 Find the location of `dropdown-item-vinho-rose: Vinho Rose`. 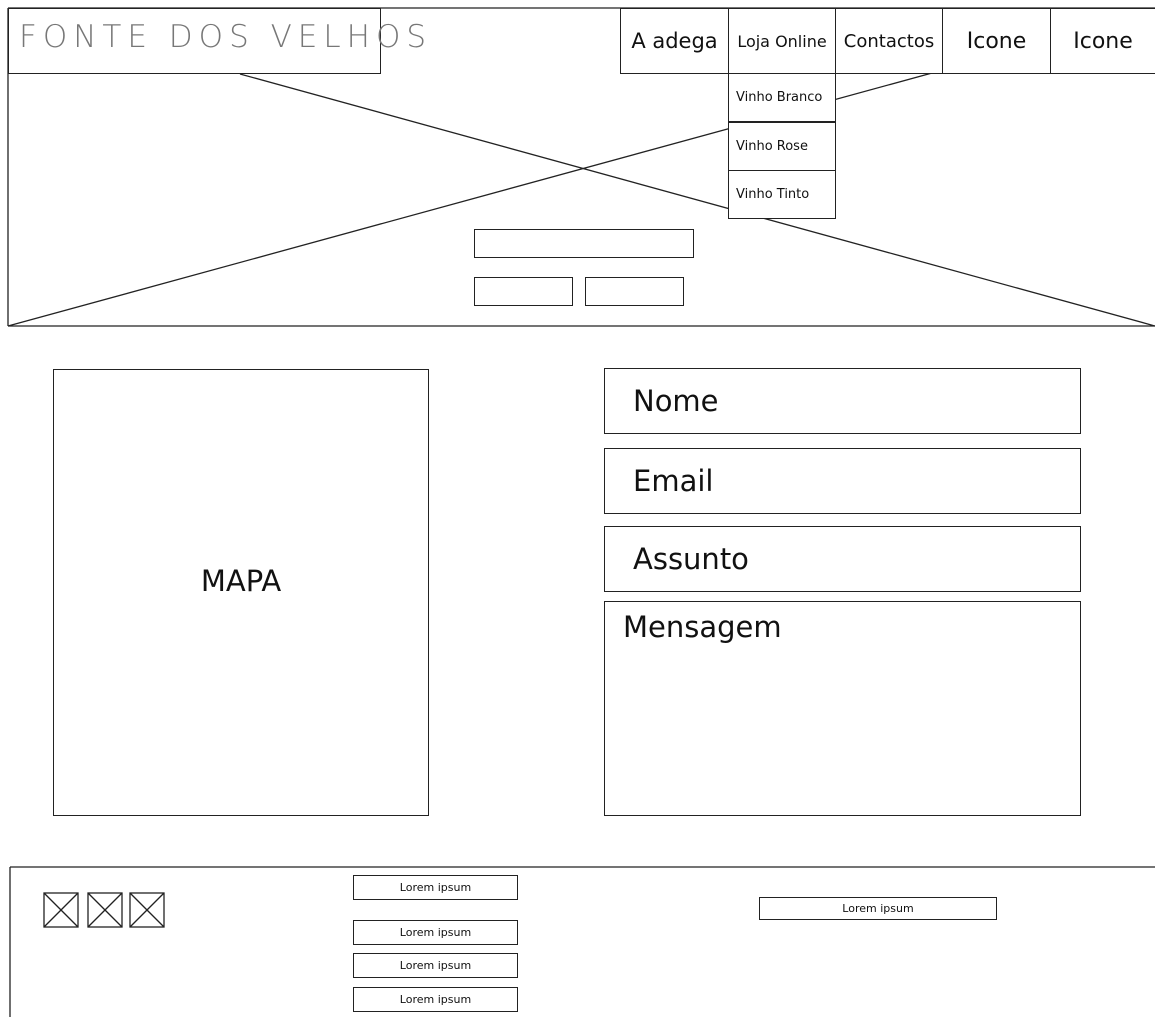

dropdown-item-vinho-rose: Vinho Rose is located at coordinates (782, 146).